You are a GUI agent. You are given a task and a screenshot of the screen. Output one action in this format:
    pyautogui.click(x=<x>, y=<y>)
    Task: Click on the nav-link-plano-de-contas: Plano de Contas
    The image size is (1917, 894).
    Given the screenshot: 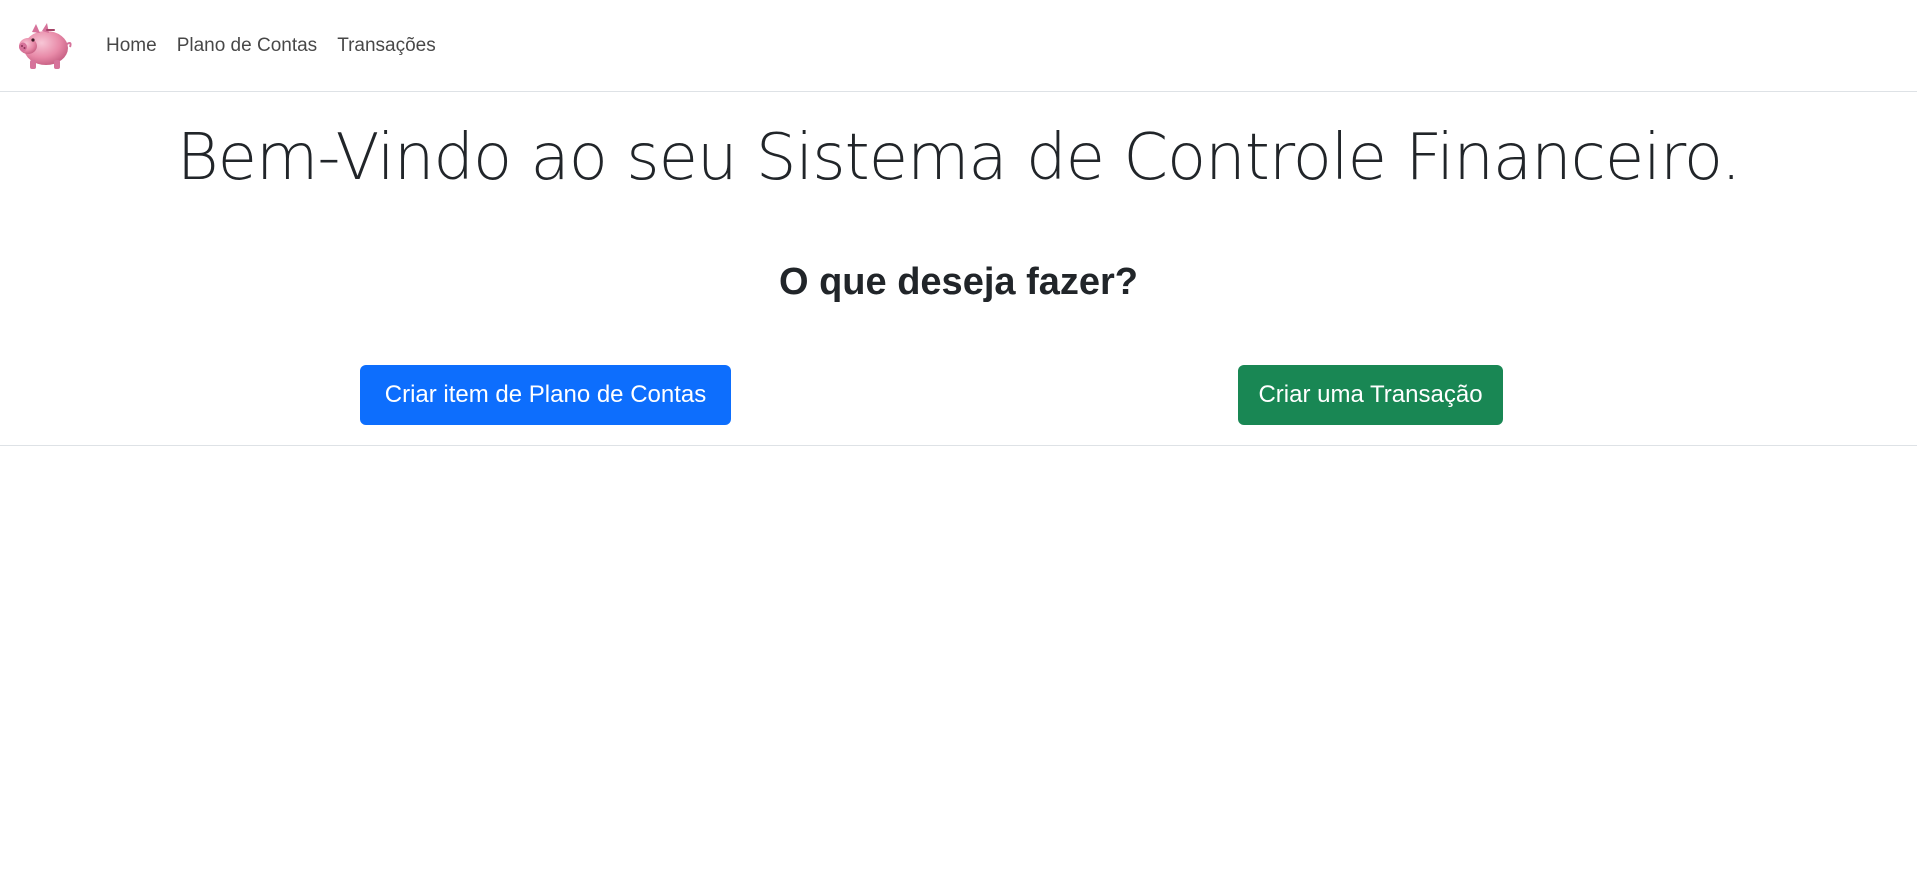 What is the action you would take?
    pyautogui.click(x=247, y=46)
    